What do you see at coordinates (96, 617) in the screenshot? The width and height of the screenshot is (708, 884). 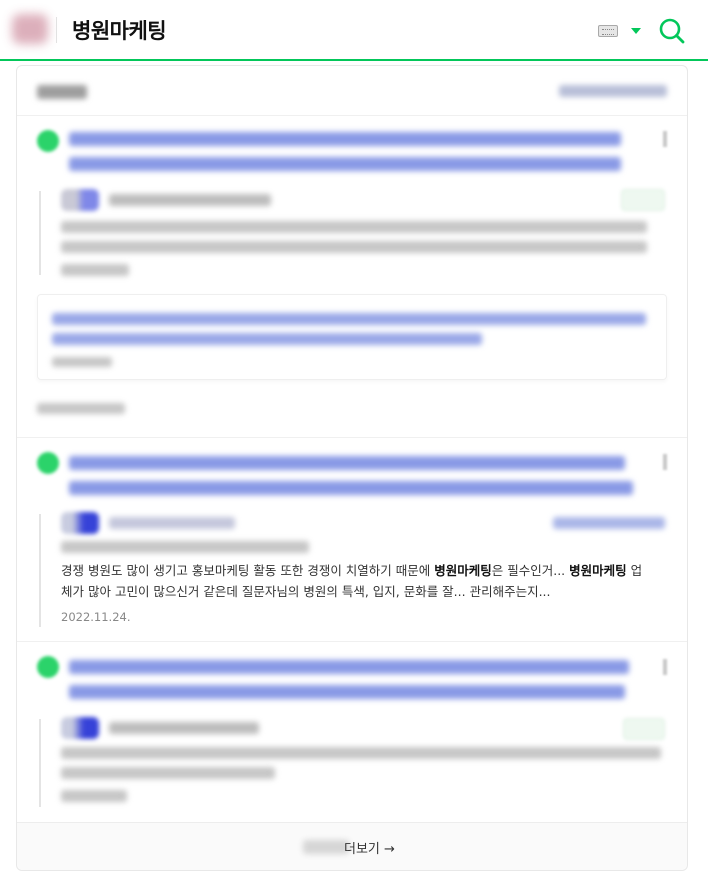 I see `result-date: 2022.11.24.` at bounding box center [96, 617].